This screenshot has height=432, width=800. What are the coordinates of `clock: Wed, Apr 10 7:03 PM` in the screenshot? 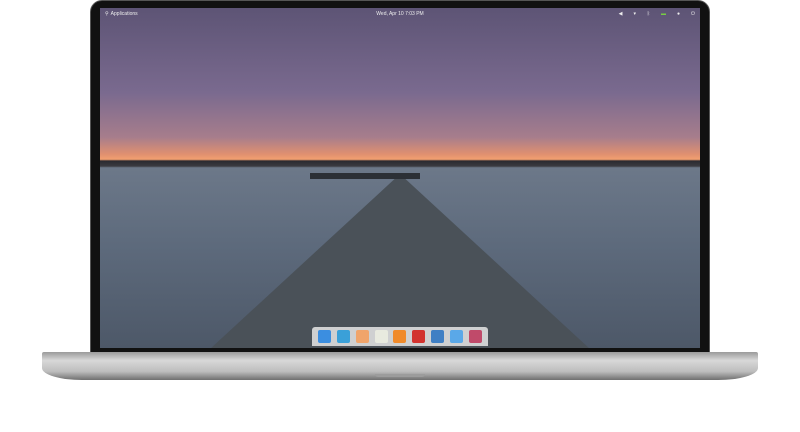 It's located at (399, 14).